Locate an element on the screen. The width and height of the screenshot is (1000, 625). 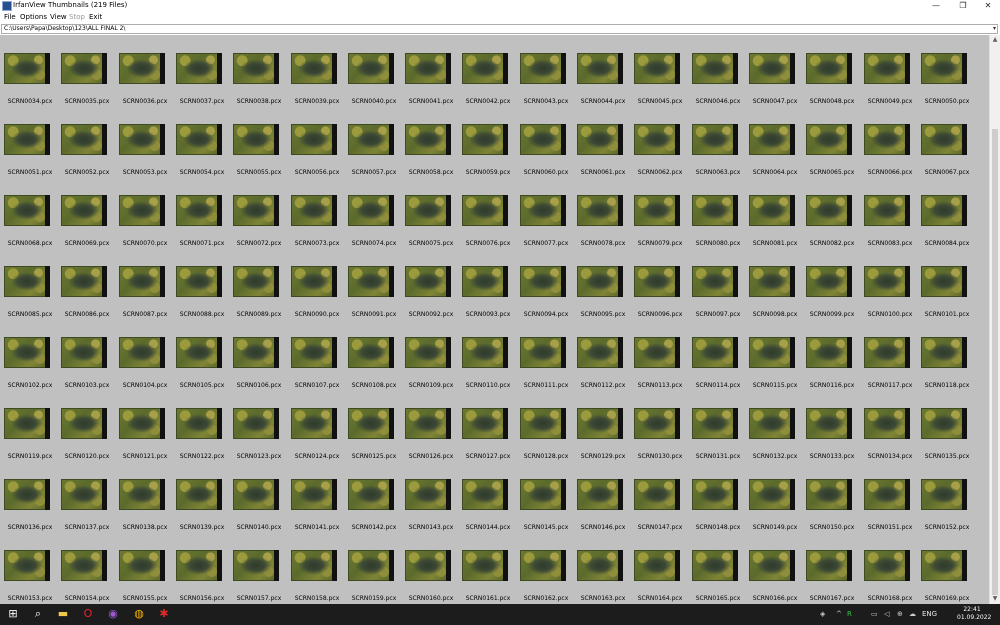
scrollbar-thumb is located at coordinates (995, 362).